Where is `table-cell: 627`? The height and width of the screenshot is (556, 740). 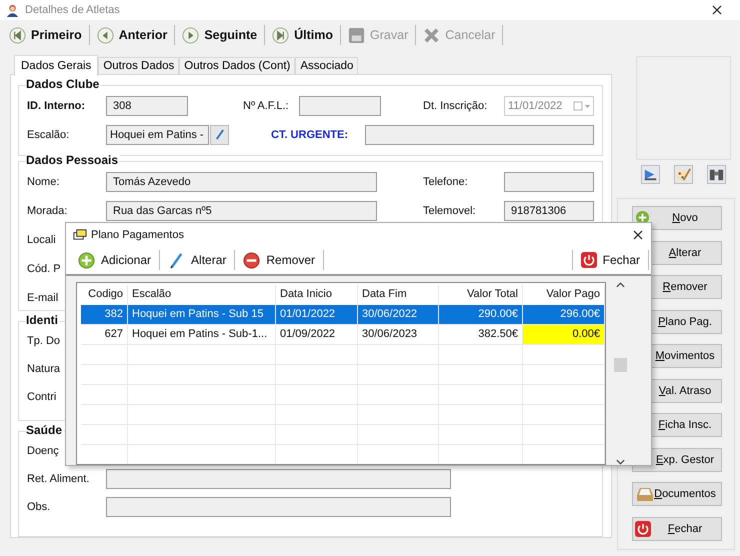
table-cell: 627 is located at coordinates (104, 335).